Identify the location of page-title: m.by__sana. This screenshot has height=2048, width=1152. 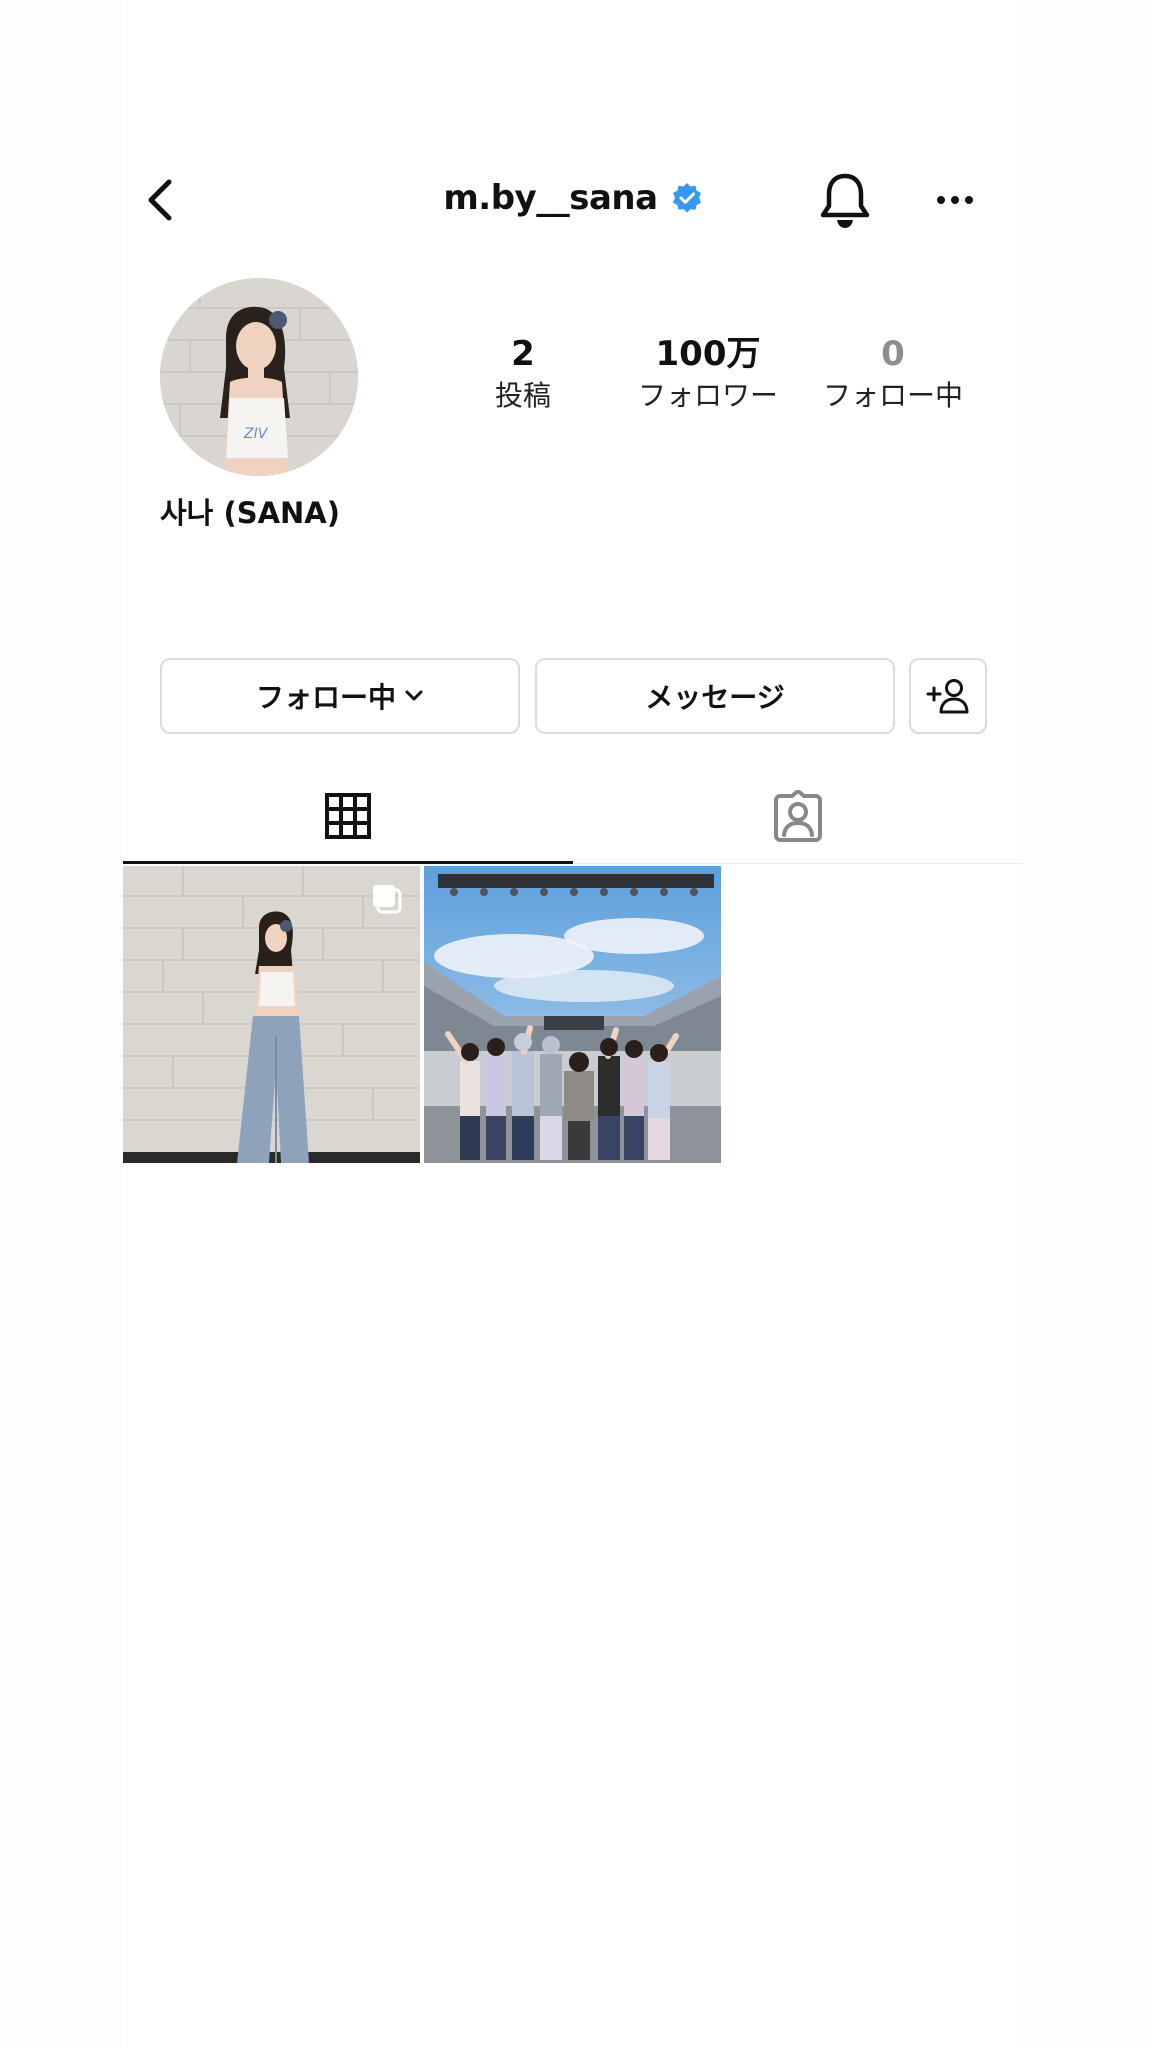
(550, 198).